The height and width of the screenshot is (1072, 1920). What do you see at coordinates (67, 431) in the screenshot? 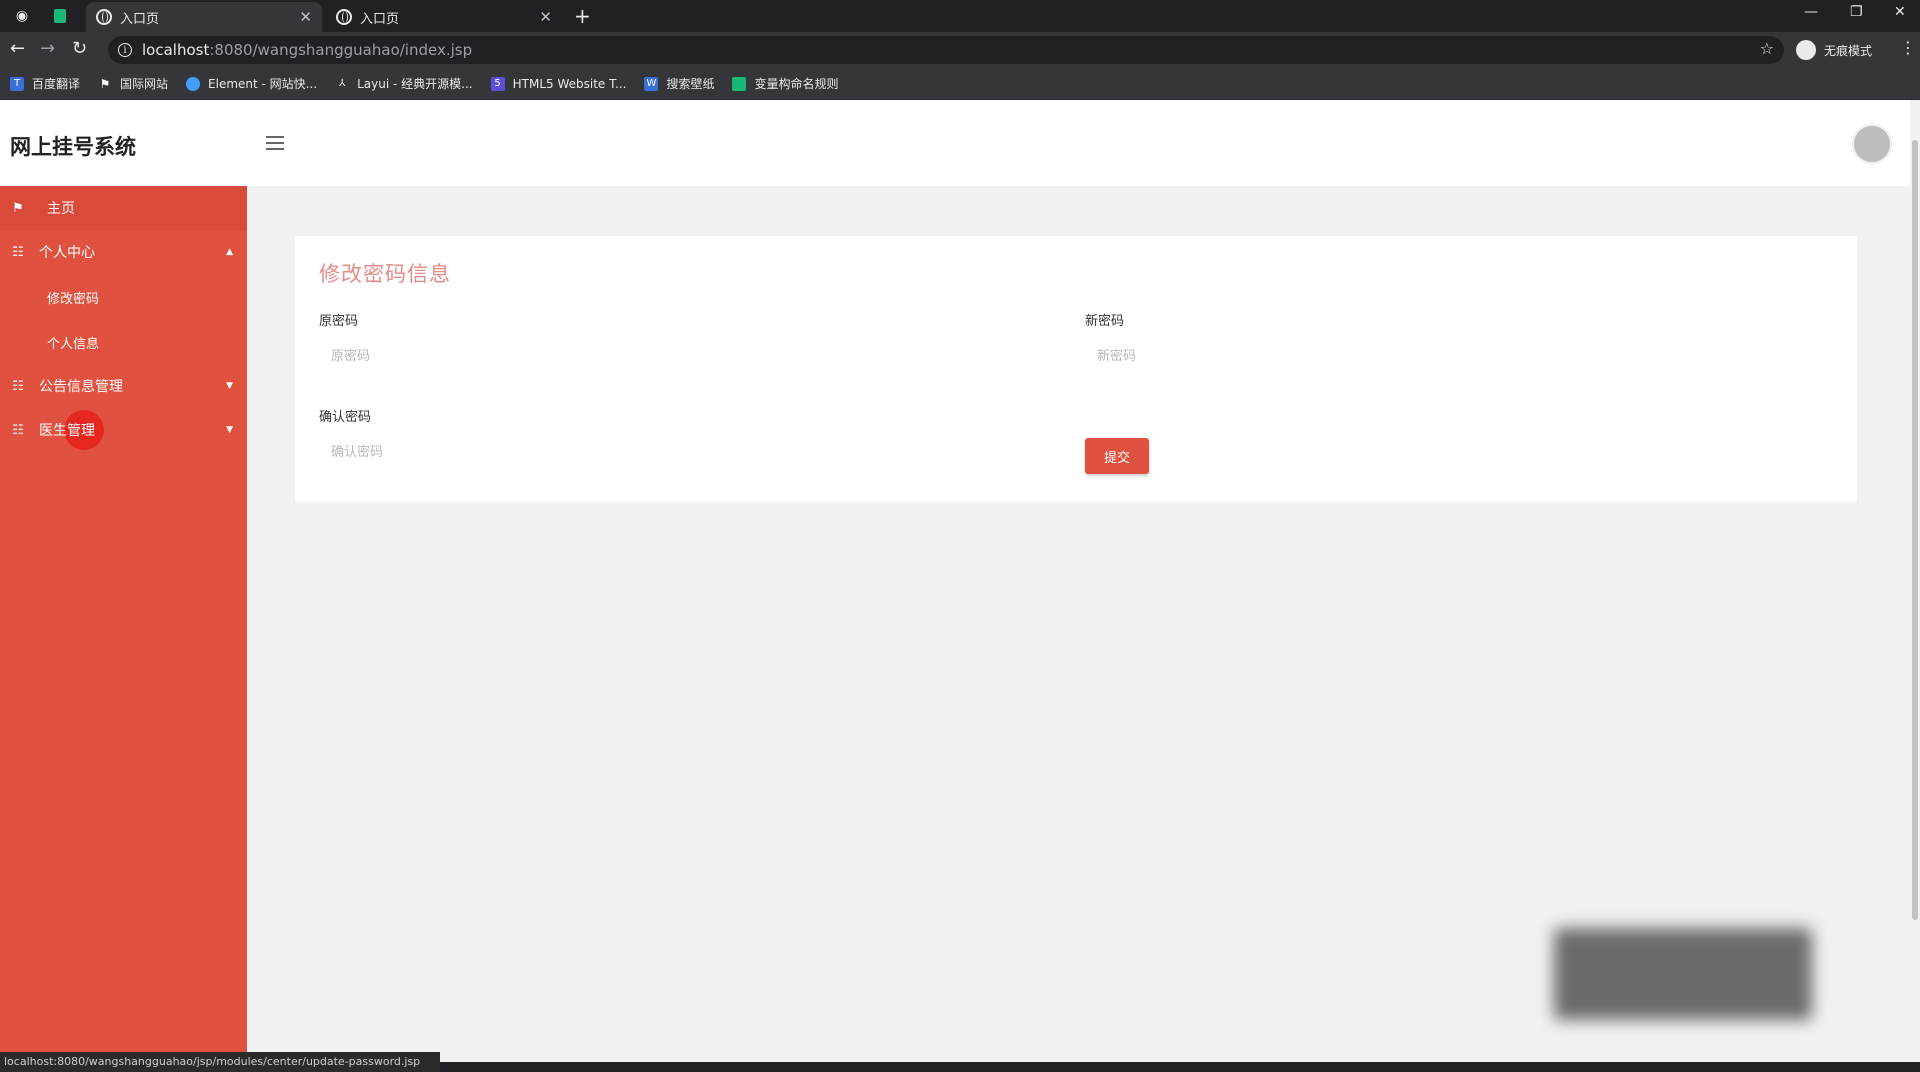
I see `sidebar-item-label: 医生管理` at bounding box center [67, 431].